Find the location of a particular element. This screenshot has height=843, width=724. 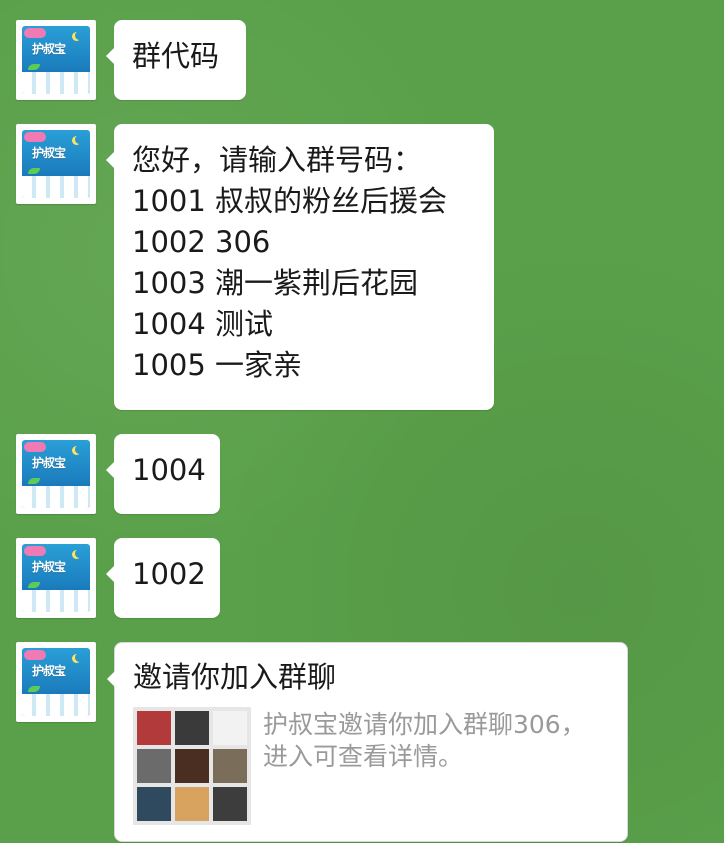

message-text: 1001 叔叔的粉丝后援会 is located at coordinates (290, 201).